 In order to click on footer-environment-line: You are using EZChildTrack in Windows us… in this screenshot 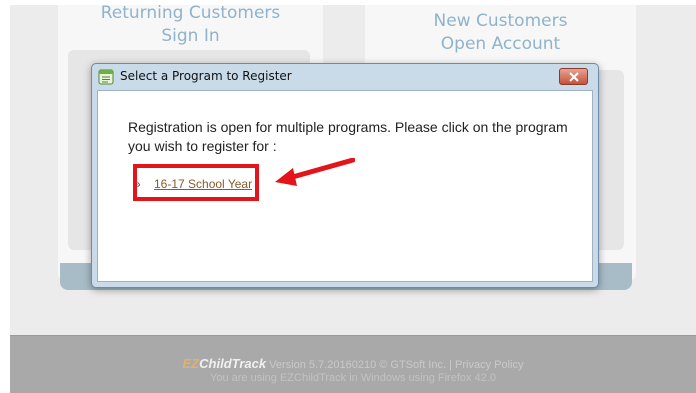, I will do `click(353, 378)`.